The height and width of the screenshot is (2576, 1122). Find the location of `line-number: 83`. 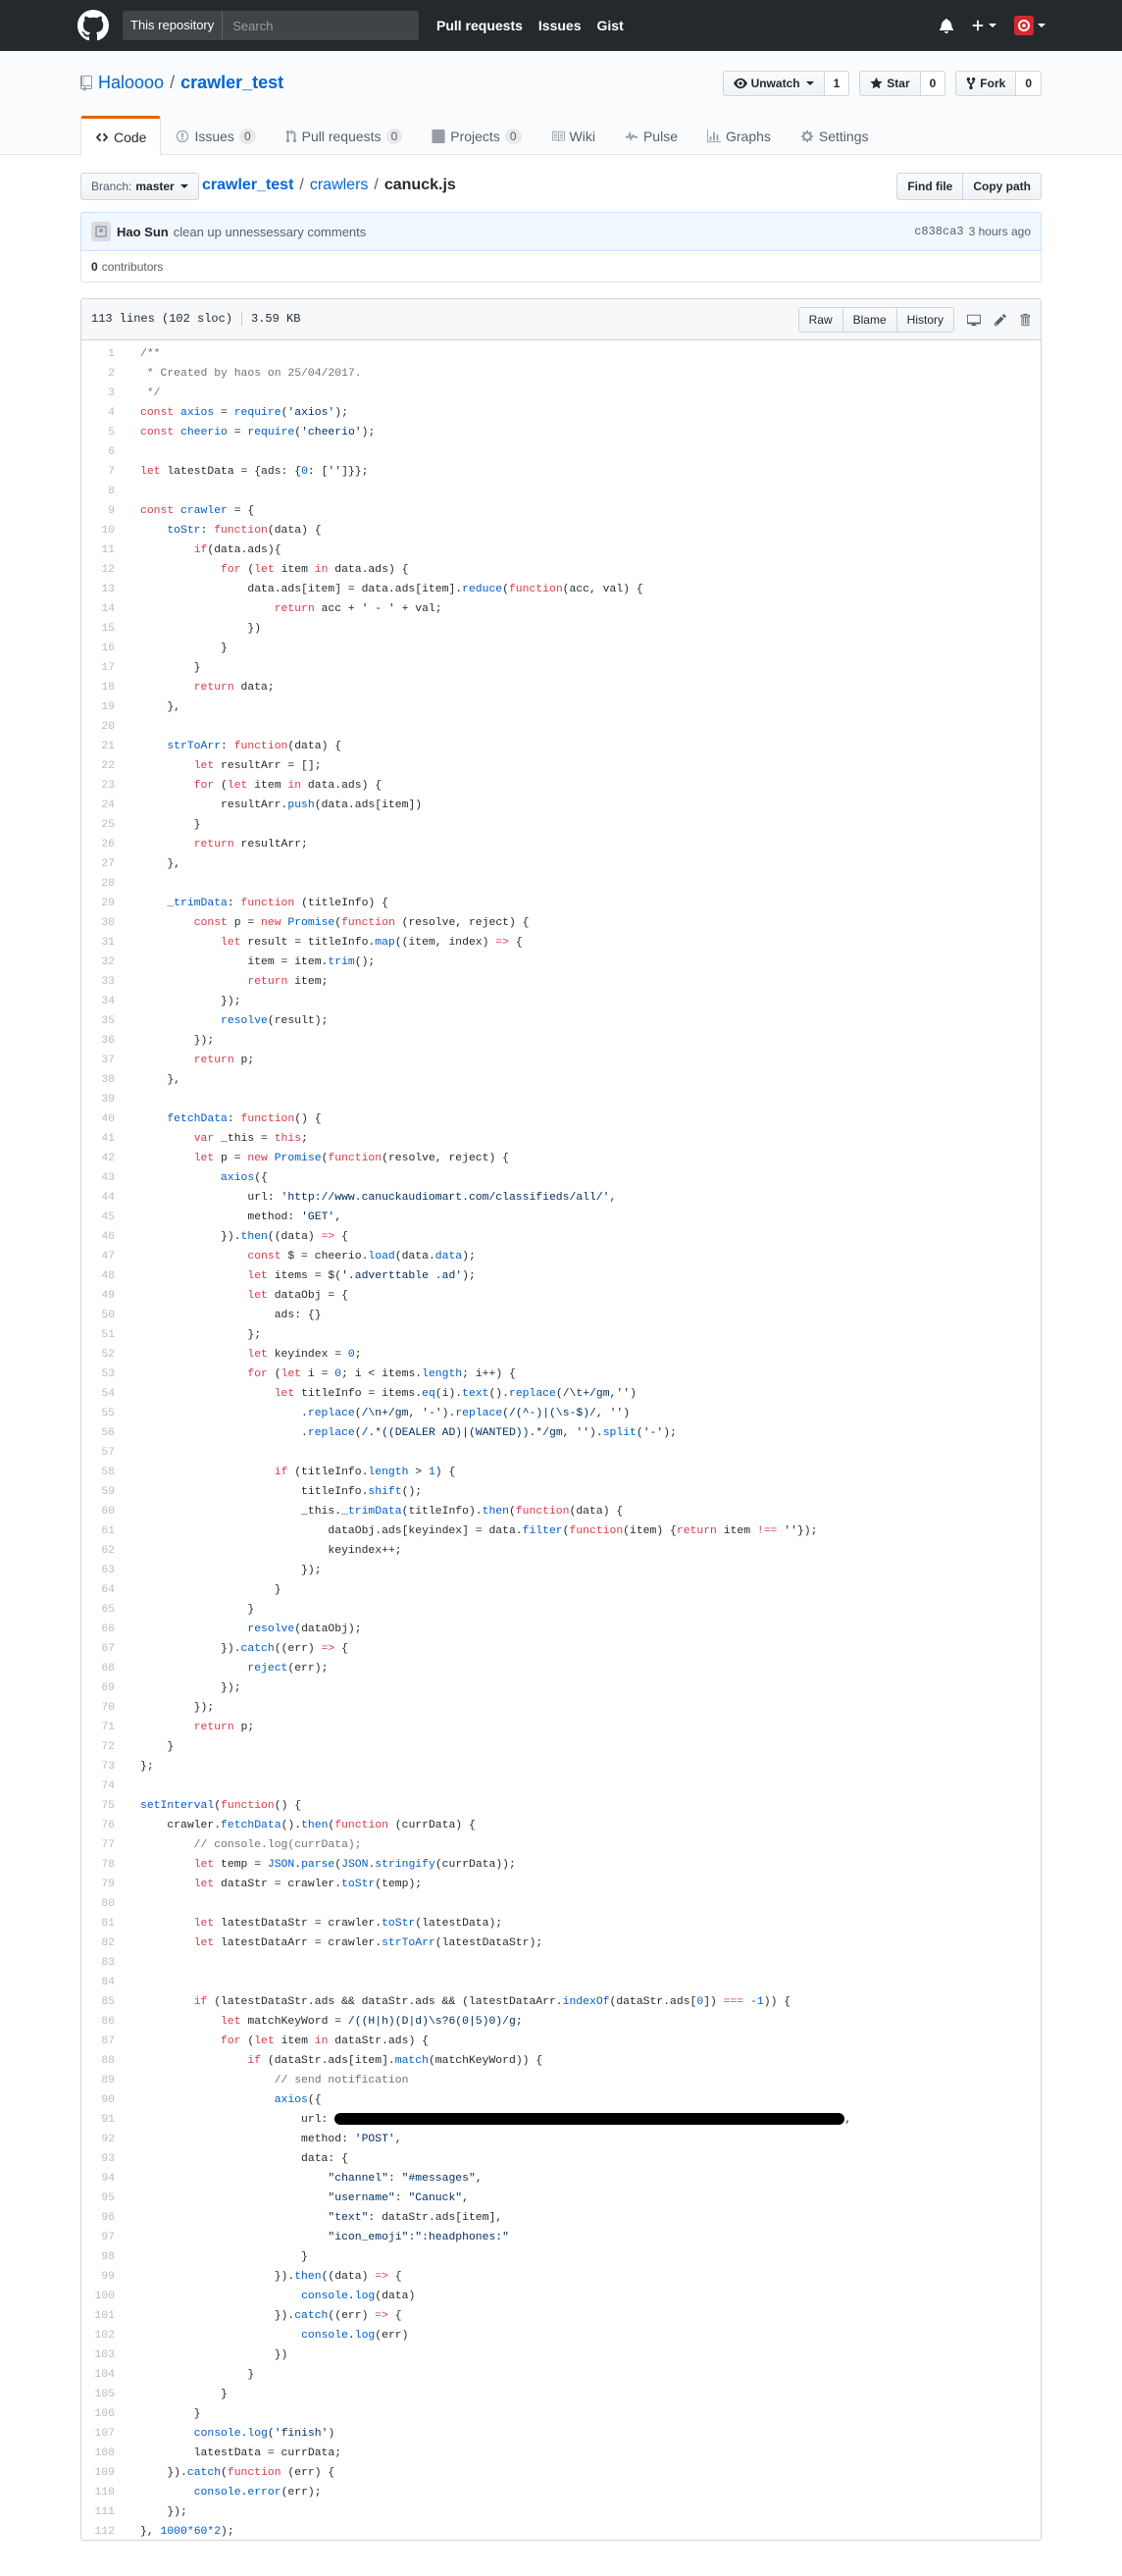

line-number: 83 is located at coordinates (103, 1963).